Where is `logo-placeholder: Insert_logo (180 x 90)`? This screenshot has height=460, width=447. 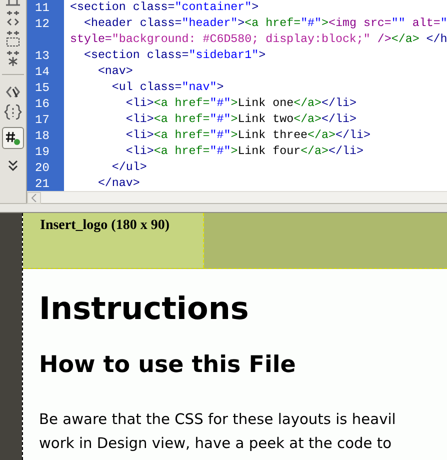
logo-placeholder: Insert_logo (180 x 90) is located at coordinates (113, 240).